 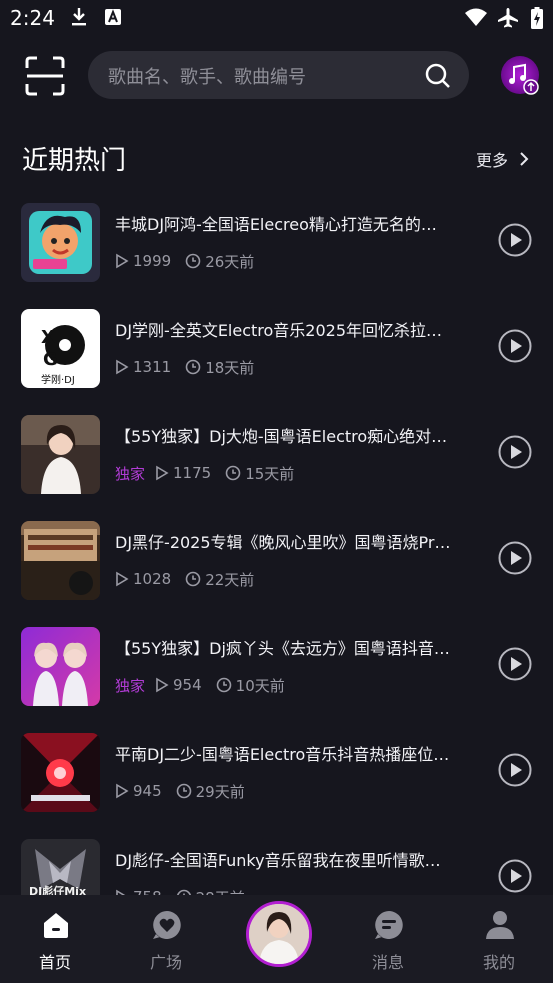 What do you see at coordinates (537, 18) in the screenshot?
I see `battery-charging-icon` at bounding box center [537, 18].